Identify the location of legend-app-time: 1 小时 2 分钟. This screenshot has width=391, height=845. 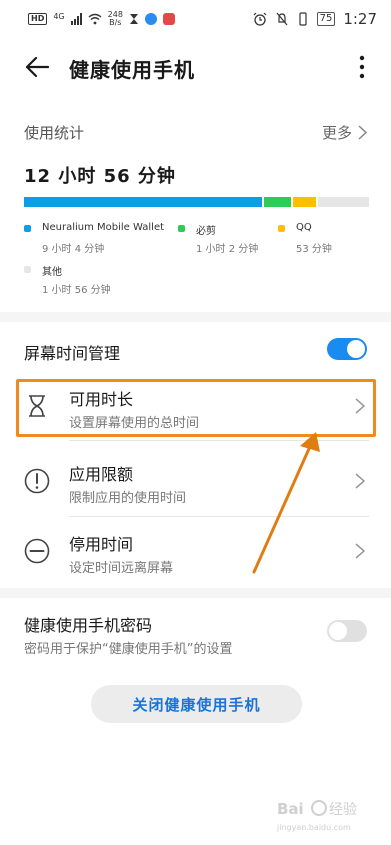
(227, 249).